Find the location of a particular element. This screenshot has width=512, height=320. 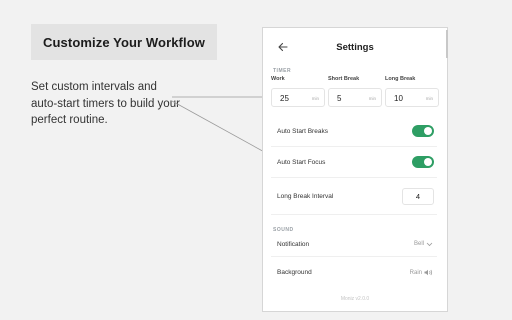

long-break-interval-input: 4 is located at coordinates (418, 196).